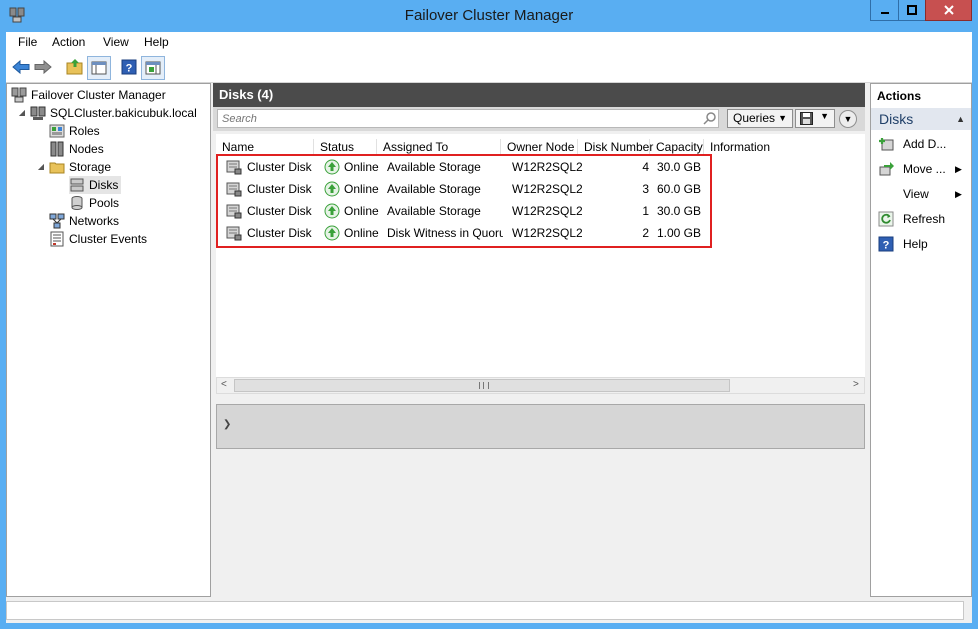 This screenshot has width=978, height=629. What do you see at coordinates (57, 239) in the screenshot?
I see `cluster-events-icon` at bounding box center [57, 239].